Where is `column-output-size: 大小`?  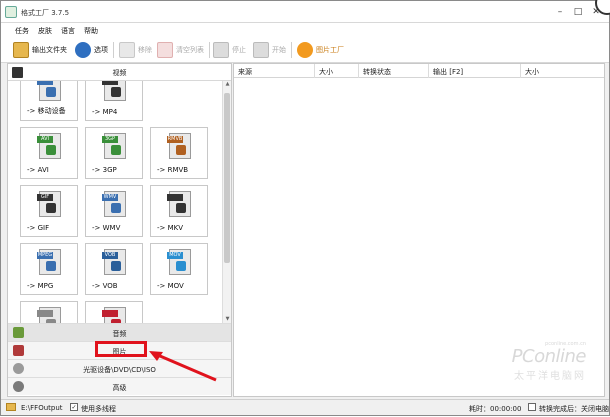 column-output-size: 大小 is located at coordinates (532, 72).